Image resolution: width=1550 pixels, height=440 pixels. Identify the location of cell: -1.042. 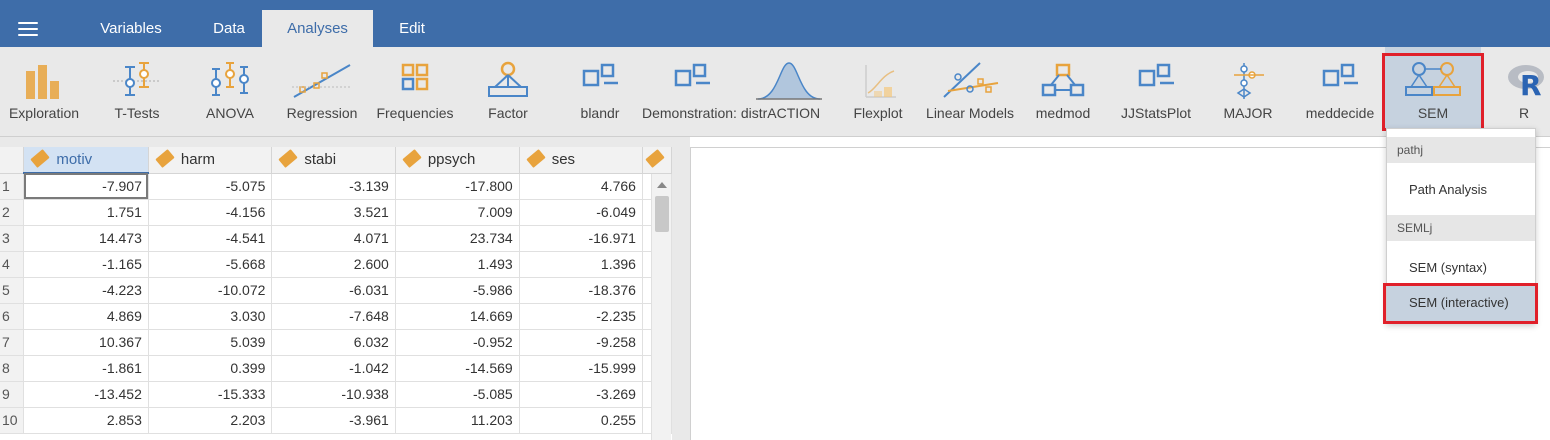
(333, 368).